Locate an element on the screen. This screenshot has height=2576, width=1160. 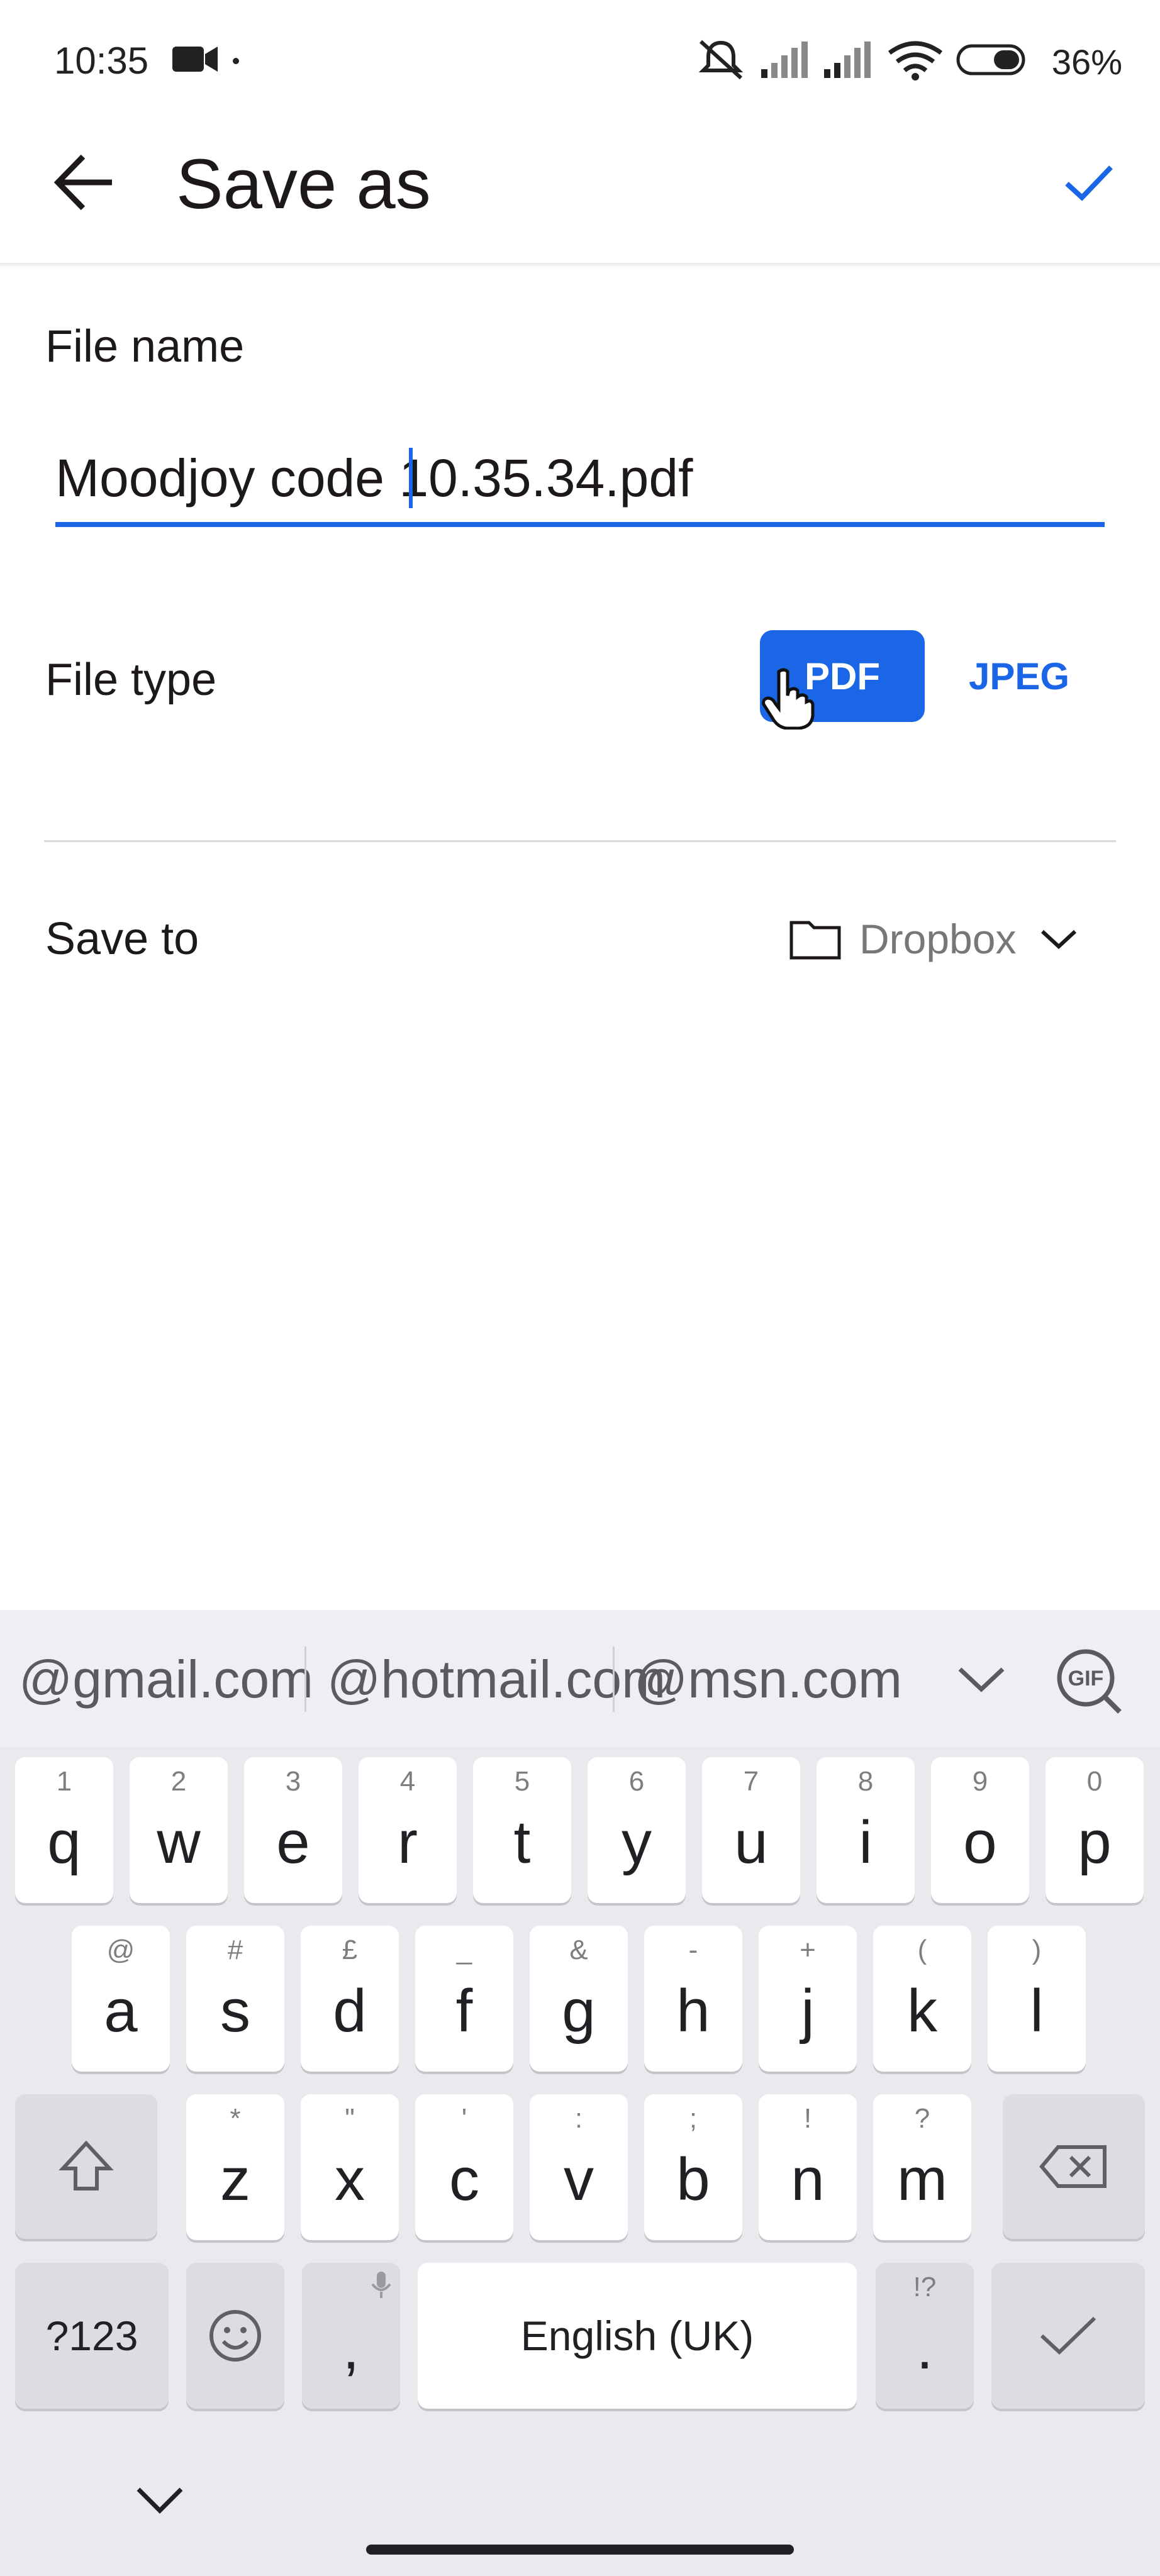
key-hint: _ is located at coordinates (464, 1950).